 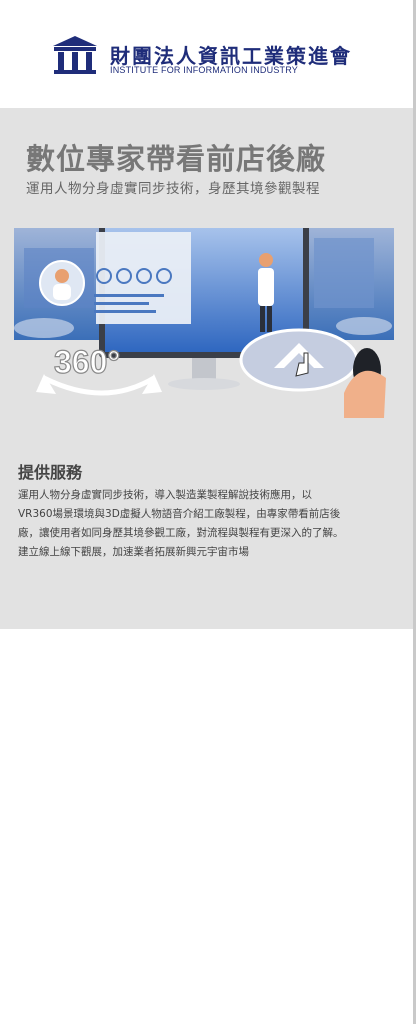 I want to click on services-heading: 提供服務, so click(x=50, y=472).